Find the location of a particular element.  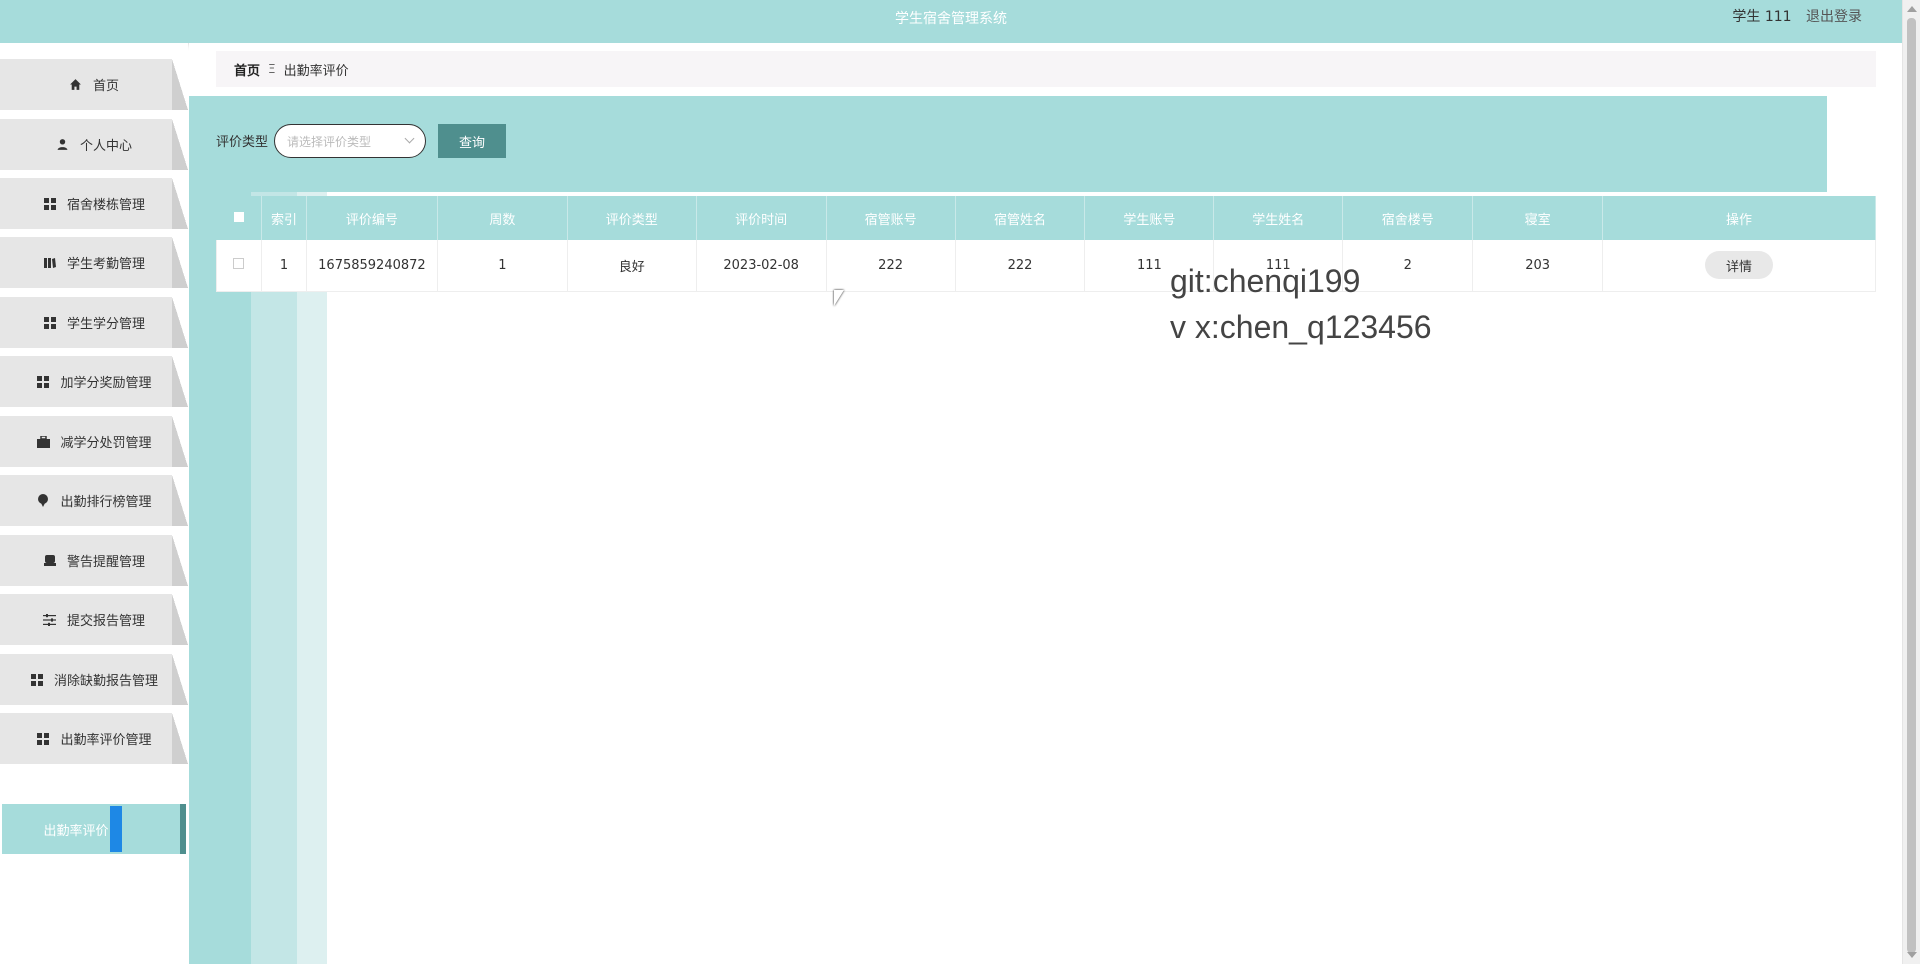

cell-type: 良好 is located at coordinates (632, 266).